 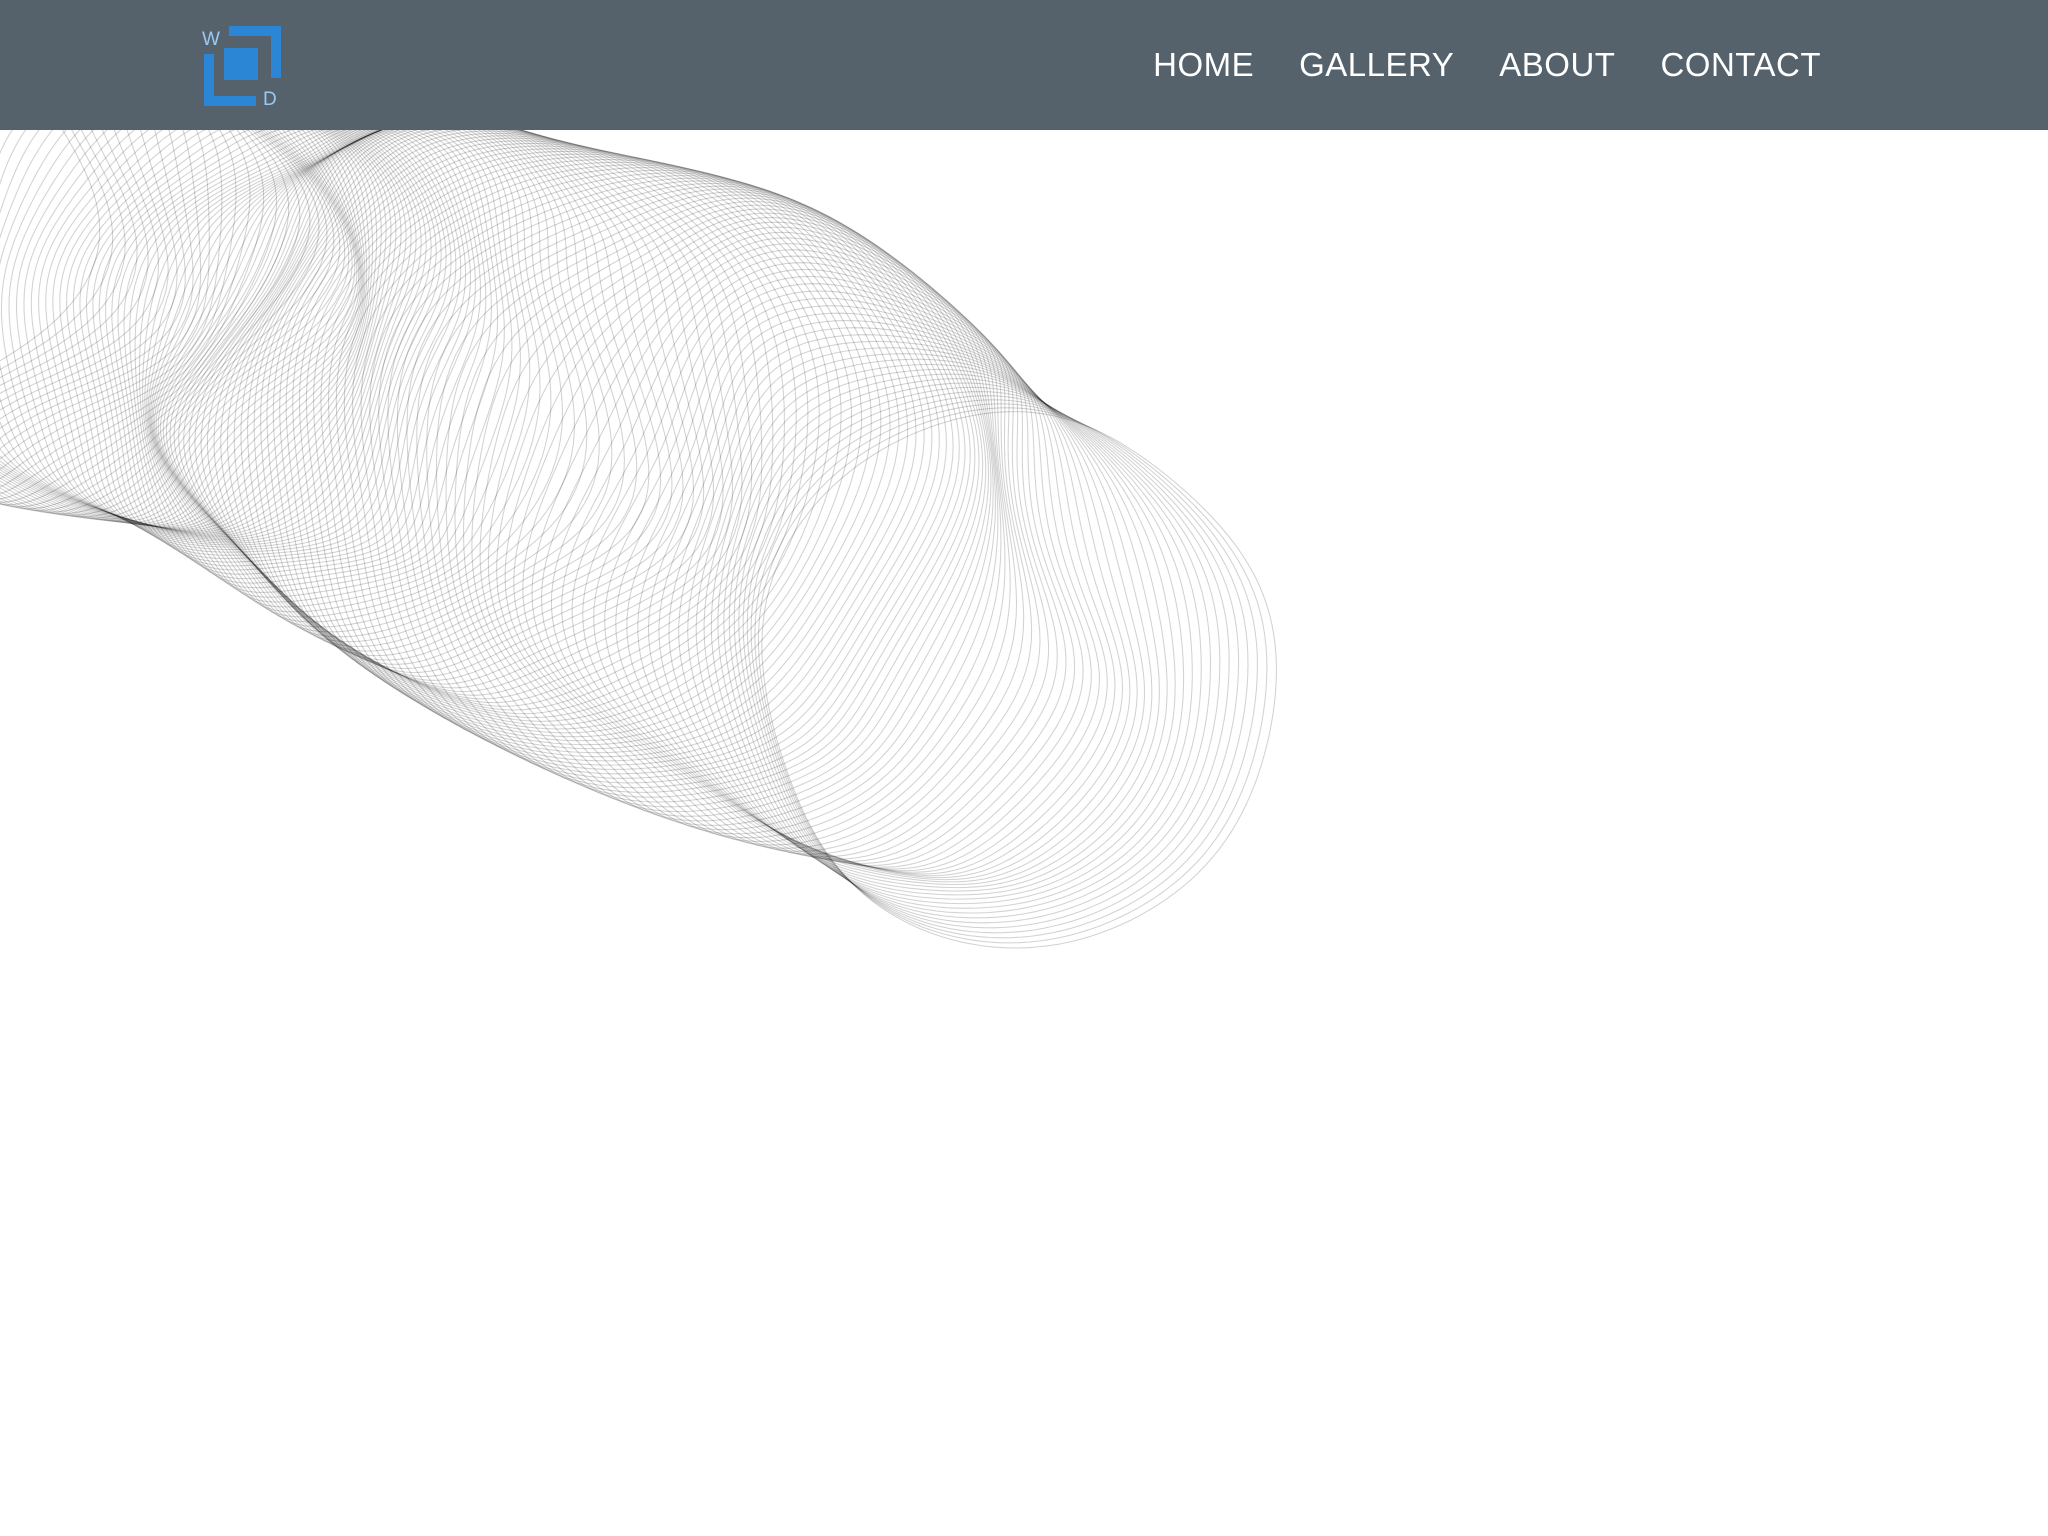 What do you see at coordinates (1203, 65) in the screenshot?
I see `nav-home: HOME` at bounding box center [1203, 65].